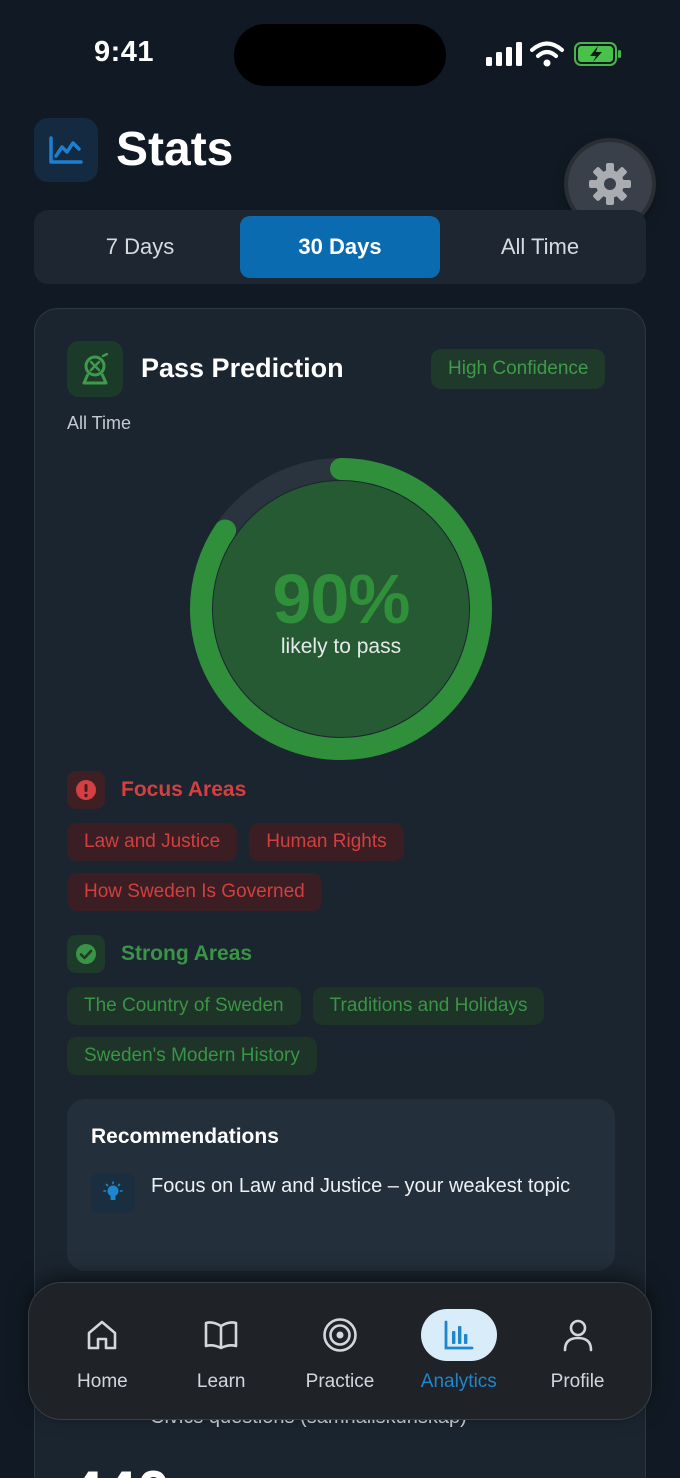 The width and height of the screenshot is (680, 1478). I want to click on pass-percent: 90%, so click(341, 599).